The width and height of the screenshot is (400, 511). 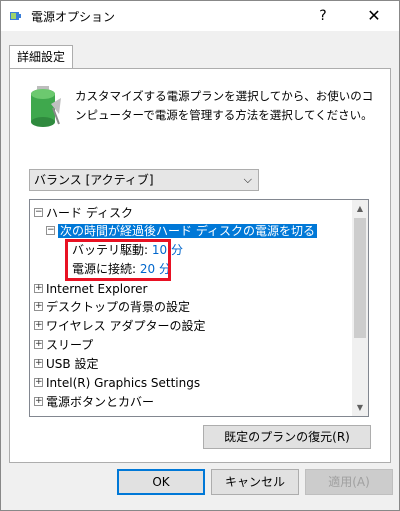 What do you see at coordinates (118, 260) in the screenshot?
I see `red-highlight-annotation` at bounding box center [118, 260].